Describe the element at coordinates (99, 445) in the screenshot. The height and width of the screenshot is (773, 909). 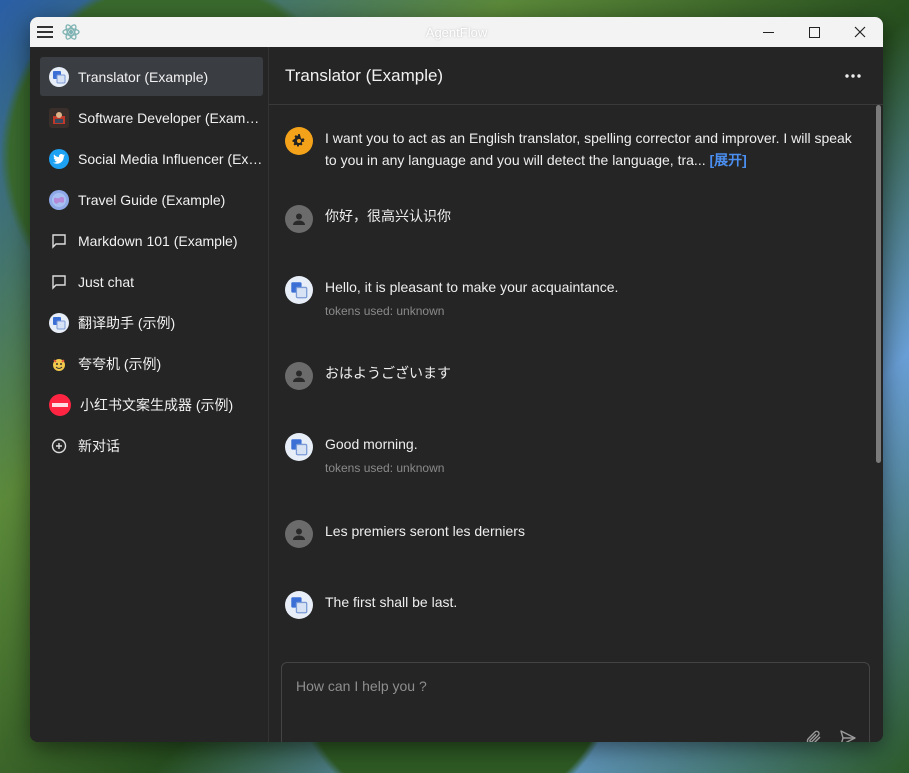
I see `sidebar-item-label: 新对话` at that location.